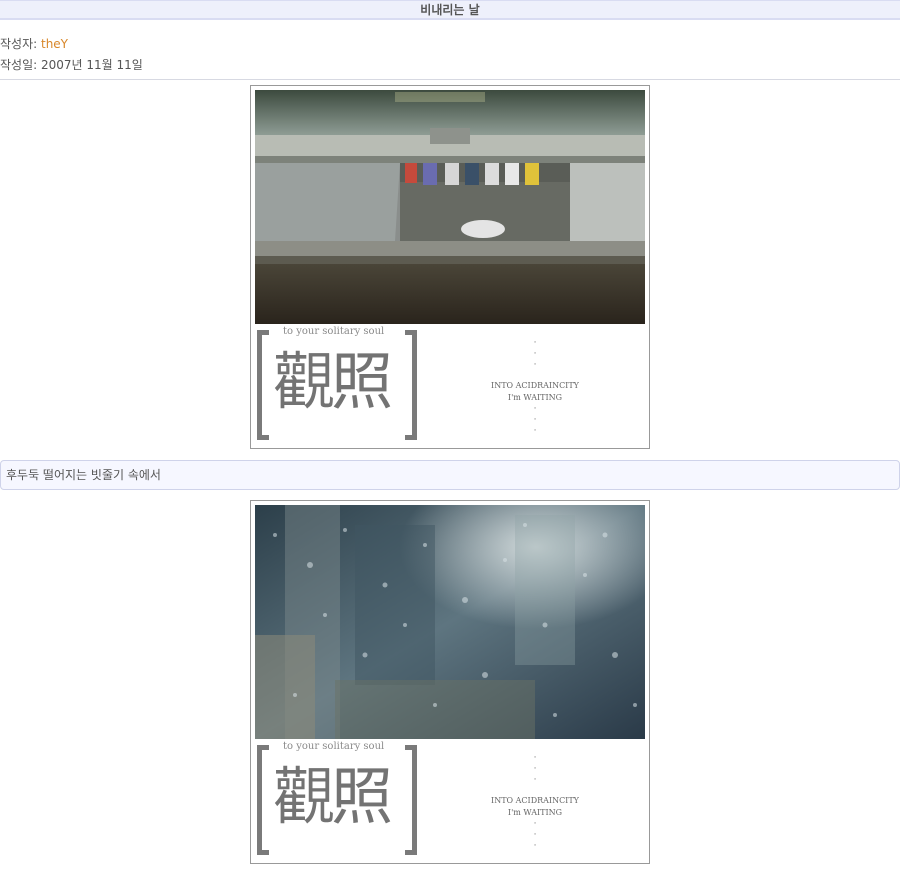 The height and width of the screenshot is (894, 900). Describe the element at coordinates (450, 475) in the screenshot. I see `caption-box: 후두둑 떨어지는 빗줄기 속에서` at that location.